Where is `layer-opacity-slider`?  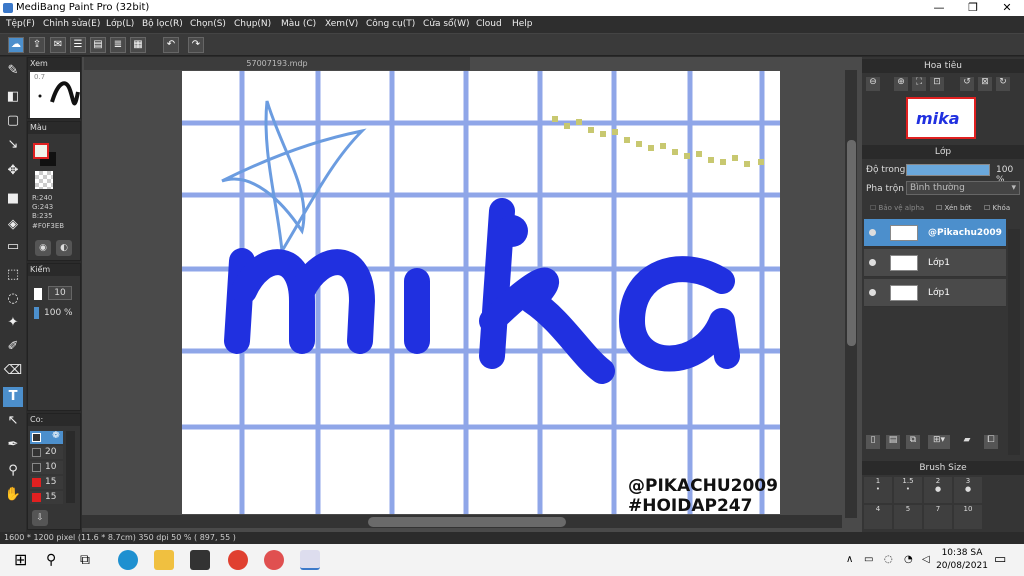 layer-opacity-slider is located at coordinates (948, 170).